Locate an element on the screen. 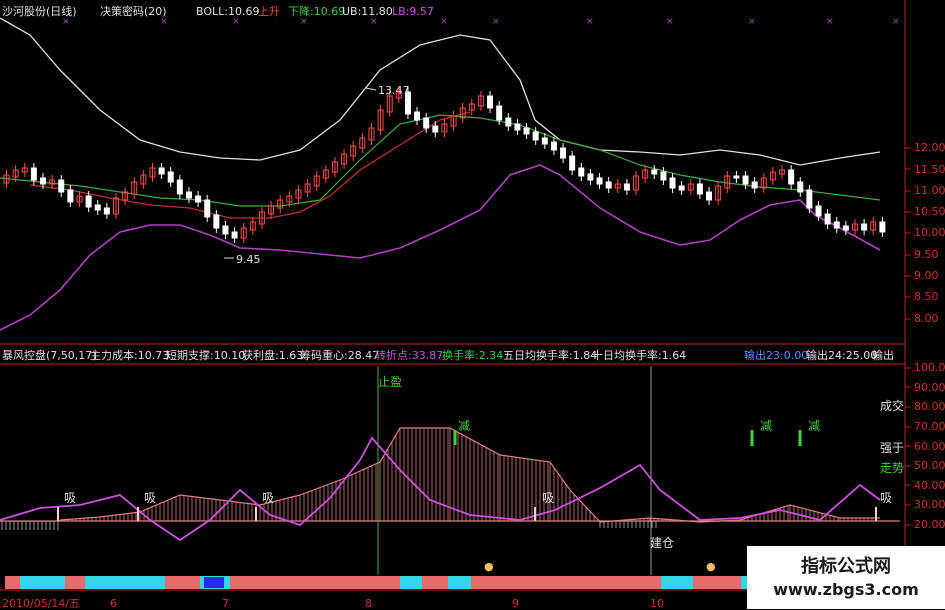  chip-center-value: 筹码重心:28.47 is located at coordinates (340, 355).